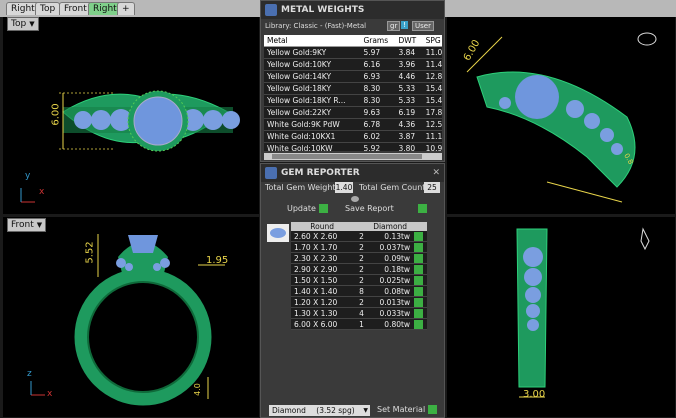 The image size is (676, 418). What do you see at coordinates (359, 313) in the screenshot?
I see `gem-row: 1.30 X 1.30 4 0.033tw` at bounding box center [359, 313].